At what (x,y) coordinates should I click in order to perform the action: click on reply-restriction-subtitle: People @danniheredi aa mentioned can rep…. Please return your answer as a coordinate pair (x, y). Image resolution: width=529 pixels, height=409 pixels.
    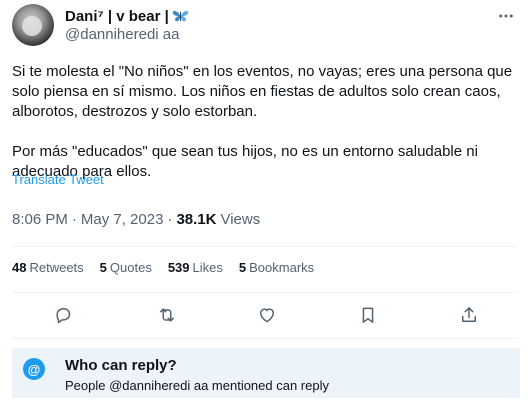
    Looking at the image, I should click on (197, 385).